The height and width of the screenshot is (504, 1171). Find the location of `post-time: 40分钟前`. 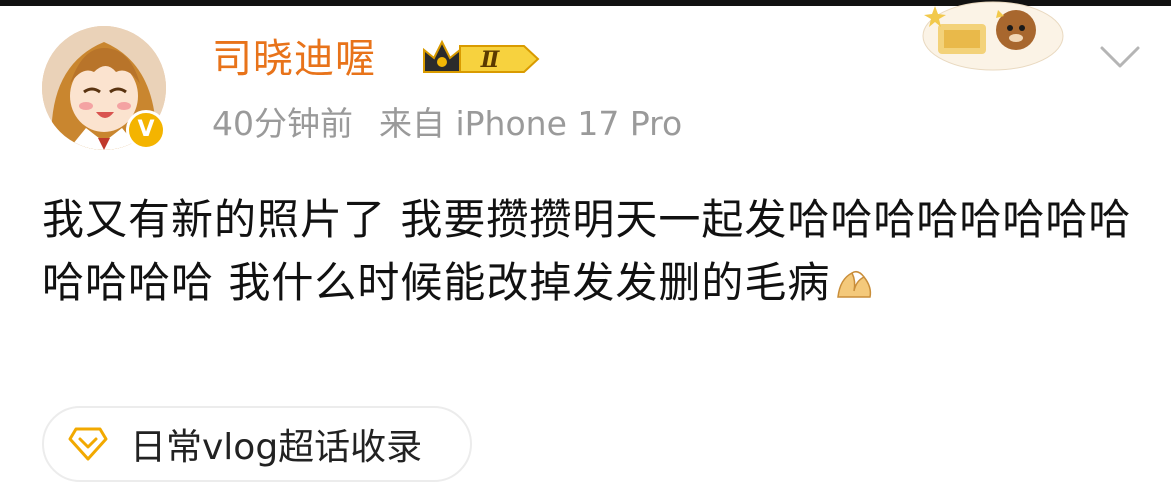

post-time: 40分钟前 is located at coordinates (282, 123).